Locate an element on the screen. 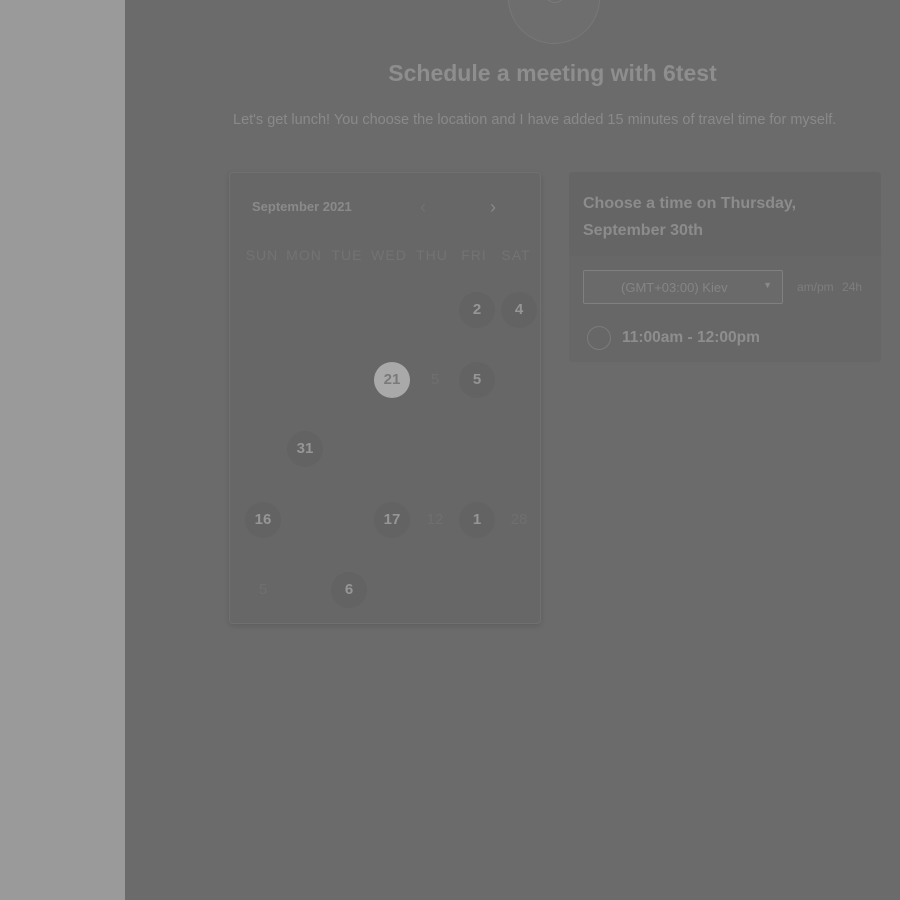  weekday-sat: SAT is located at coordinates (516, 255).